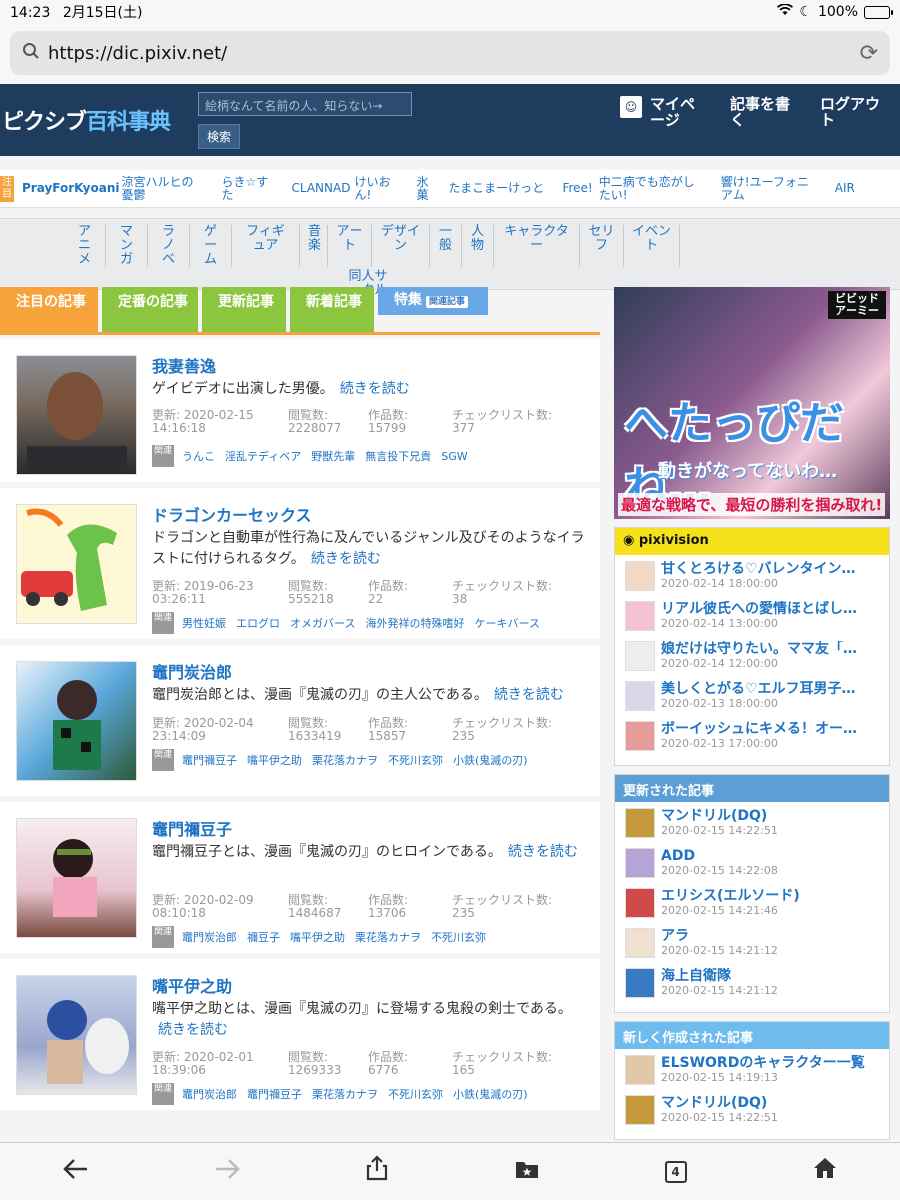  What do you see at coordinates (506, 623) in the screenshot?
I see `related-tag: ケーキバース` at bounding box center [506, 623].